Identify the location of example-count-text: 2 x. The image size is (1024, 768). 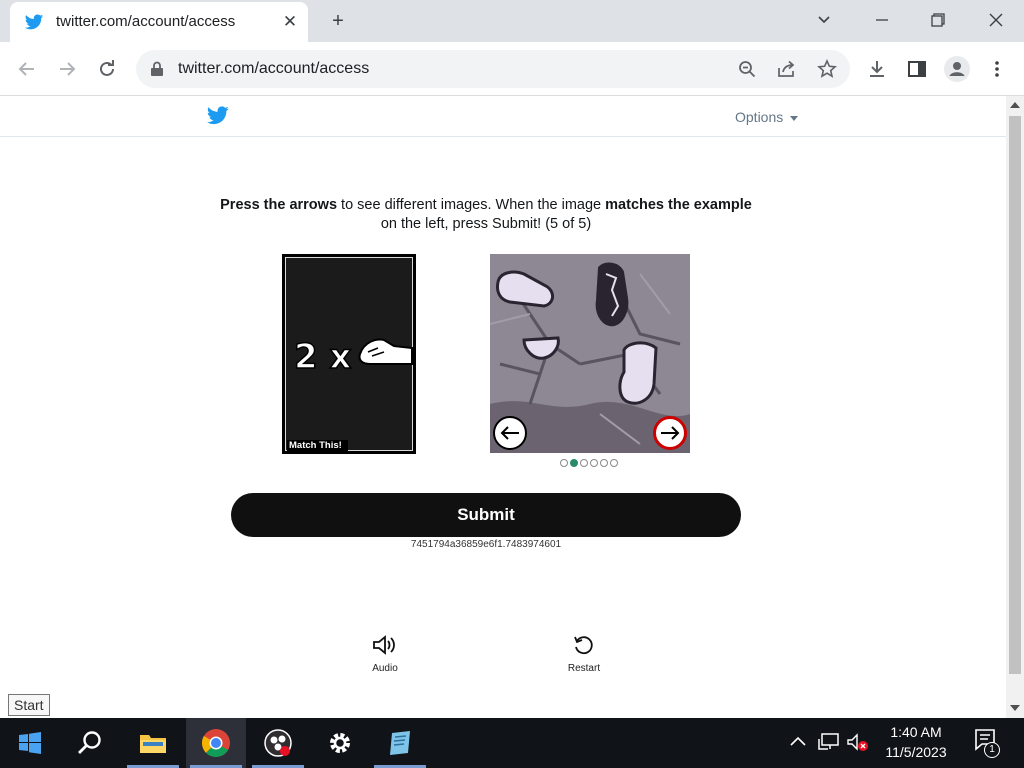
(322, 357).